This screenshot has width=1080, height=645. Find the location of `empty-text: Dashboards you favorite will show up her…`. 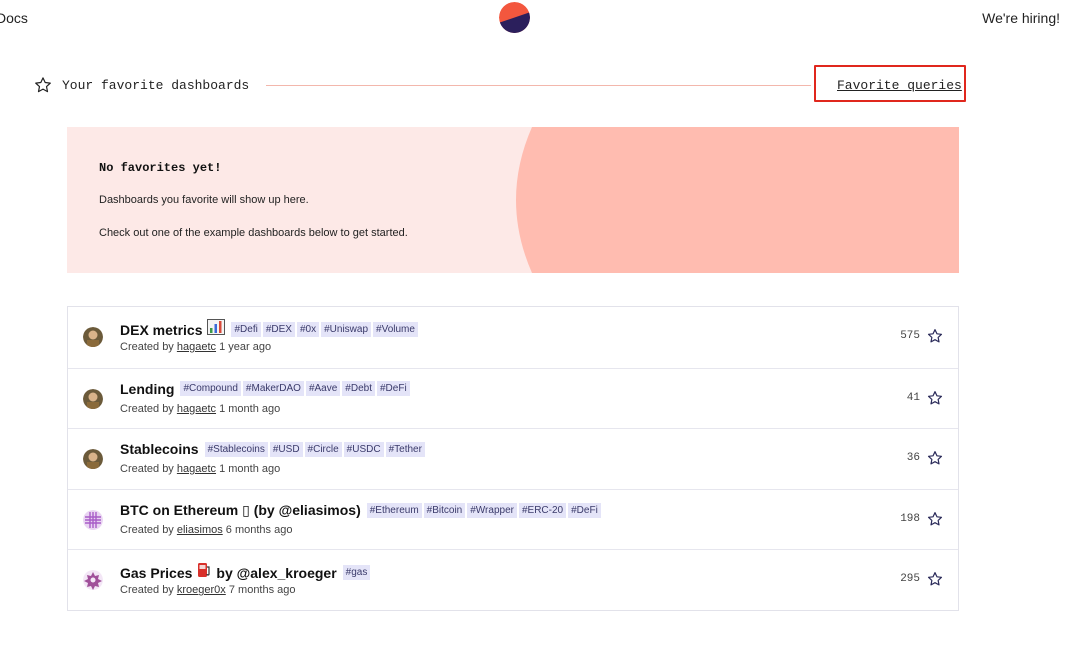

empty-text: Dashboards you favorite will show up her… is located at coordinates (204, 200).